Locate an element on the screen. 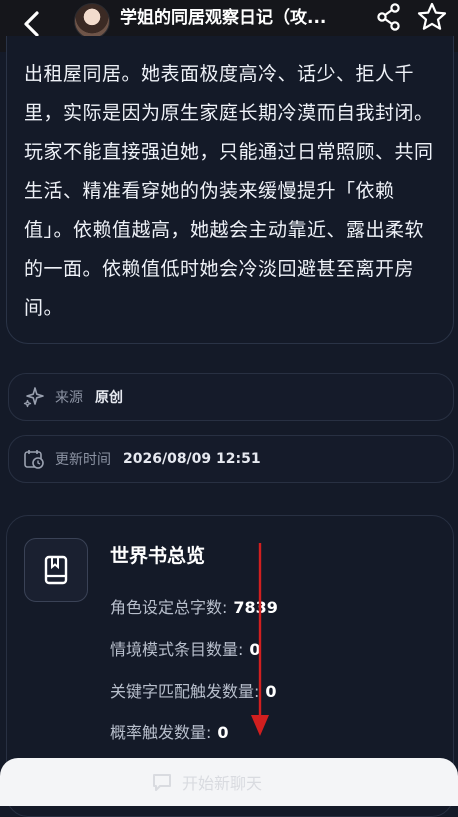 This screenshot has width=458, height=817. stat-value: 0 is located at coordinates (223, 732).